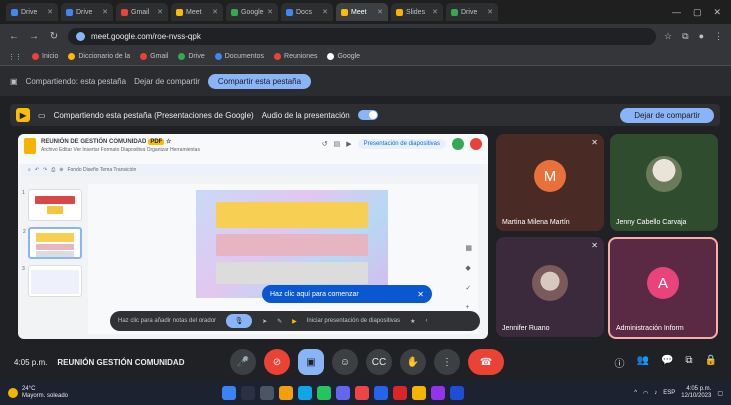 The image size is (731, 405). I want to click on participant-tile: Jenny Cabello Carvaja, so click(664, 182).